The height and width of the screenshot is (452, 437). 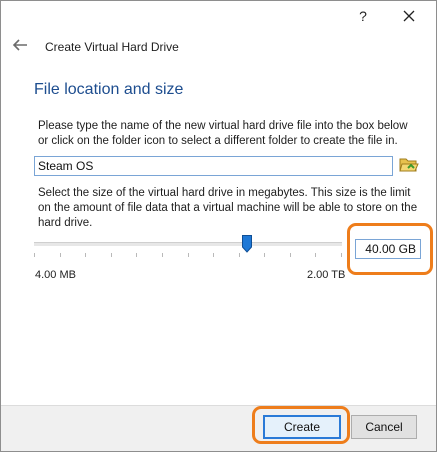 What do you see at coordinates (109, 89) in the screenshot?
I see `section-title: File location and size` at bounding box center [109, 89].